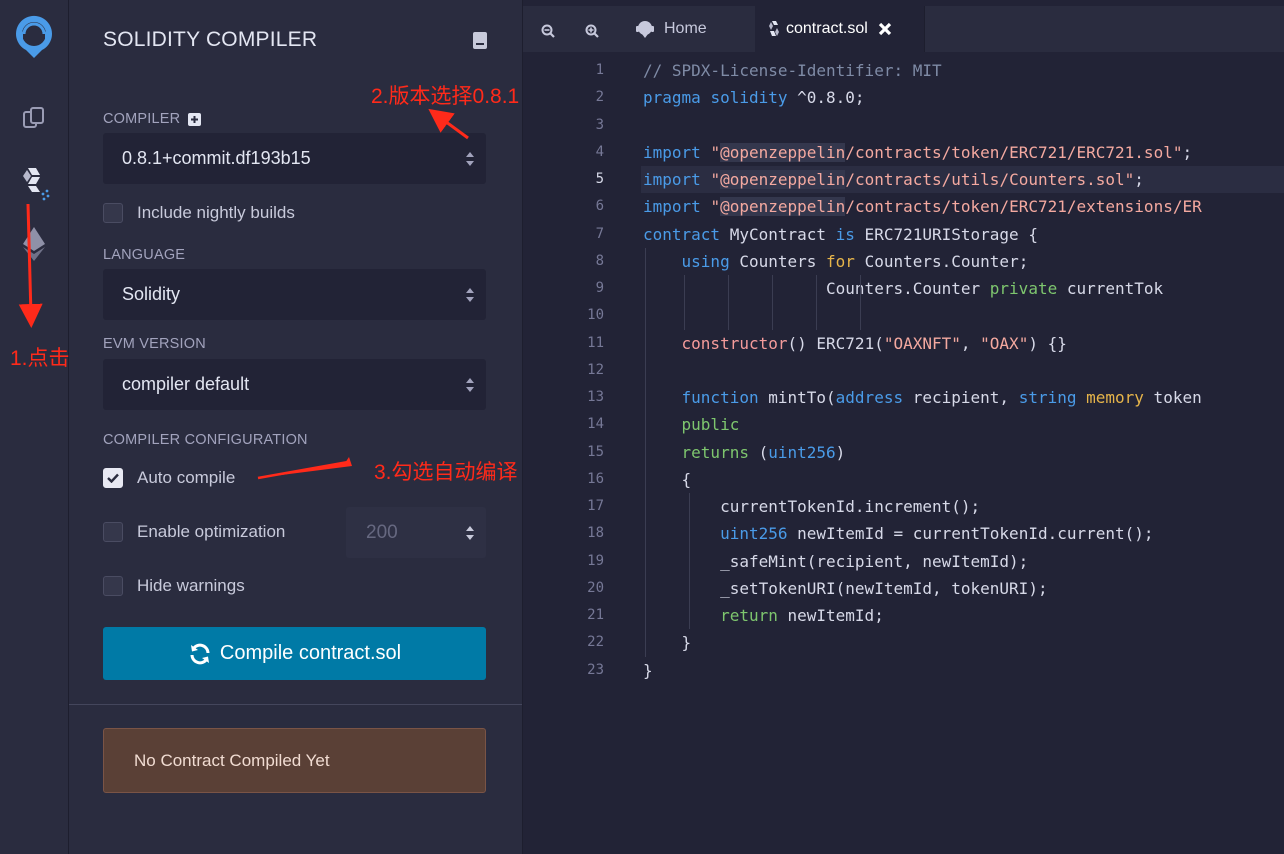 The width and height of the screenshot is (1284, 854). I want to click on annotation-step1: 1.点击, so click(40, 358).